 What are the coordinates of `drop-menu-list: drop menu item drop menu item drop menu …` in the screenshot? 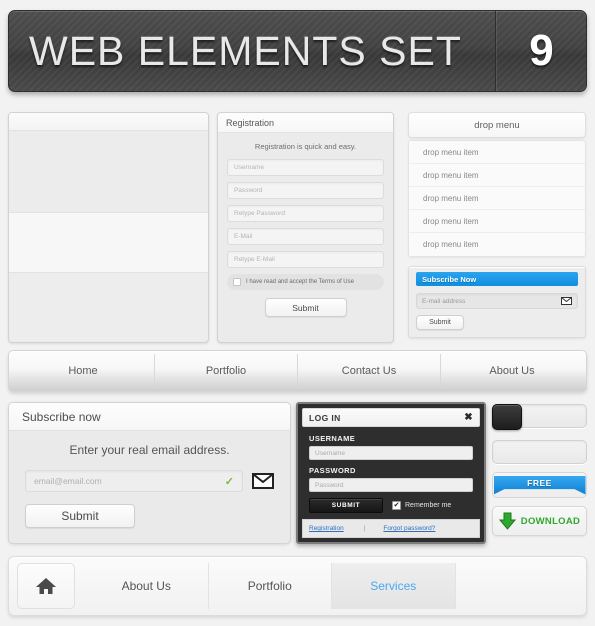 It's located at (497, 198).